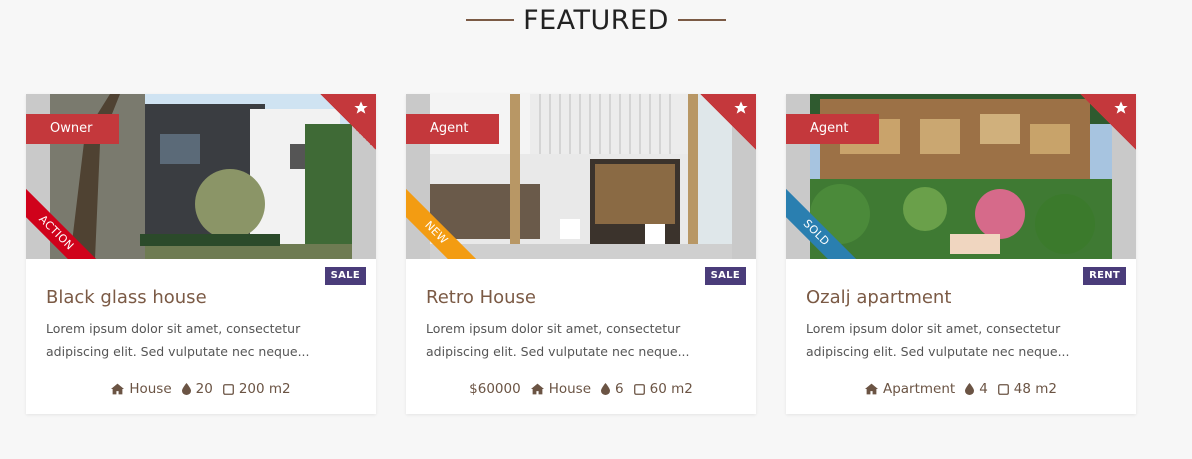 This screenshot has height=459, width=1192. Describe the element at coordinates (976, 389) in the screenshot. I see `meta-bath: 4` at that location.